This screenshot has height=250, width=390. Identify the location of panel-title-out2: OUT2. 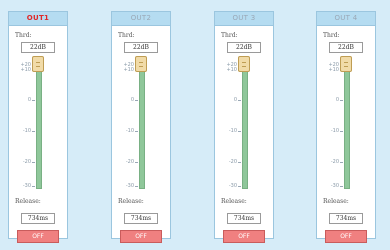
(141, 19).